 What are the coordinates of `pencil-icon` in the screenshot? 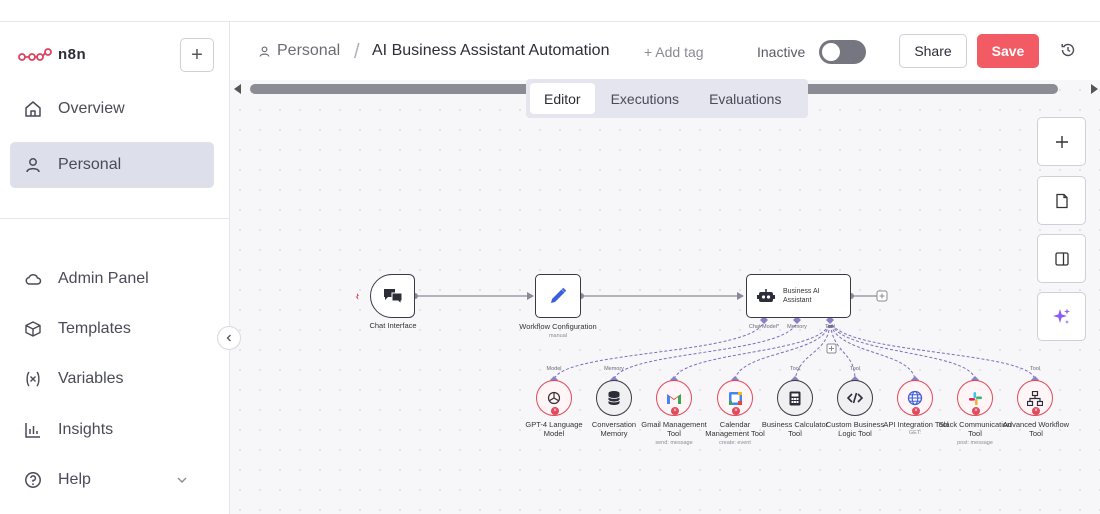 It's located at (559, 295).